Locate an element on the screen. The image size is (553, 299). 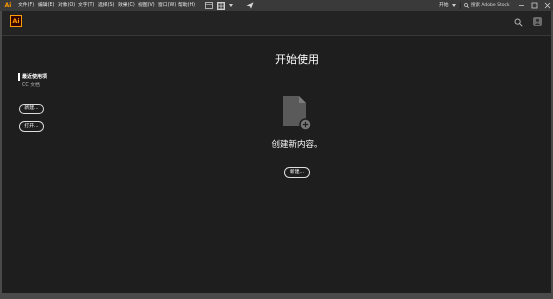
menu-help: 帮助(H) is located at coordinates (186, 5).